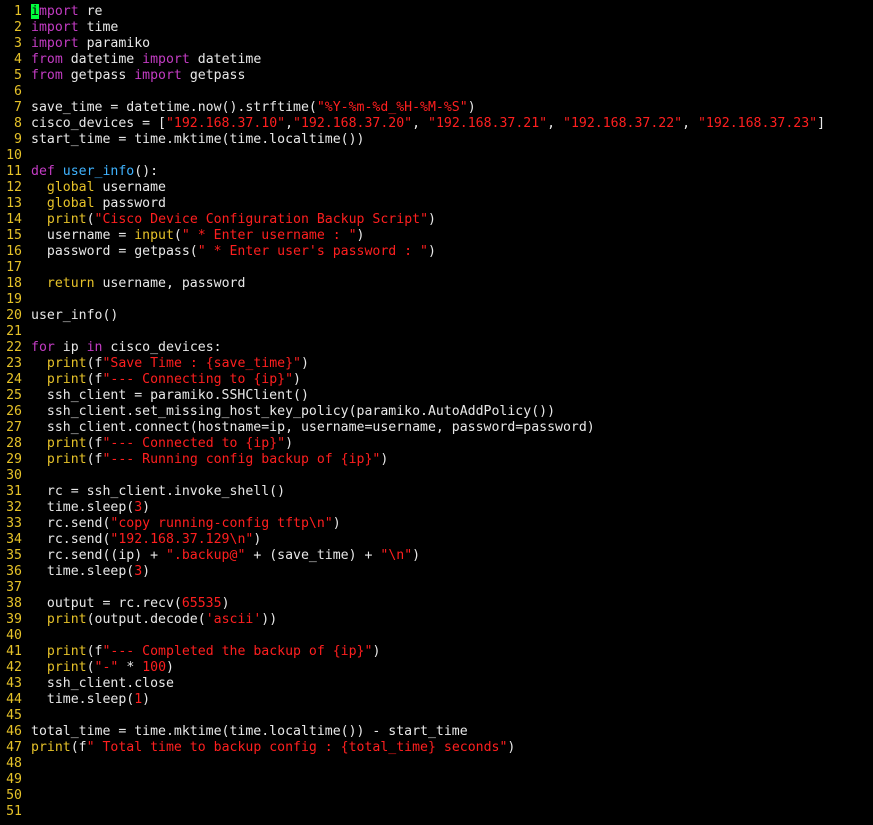 The width and height of the screenshot is (873, 825). What do you see at coordinates (436, 540) in the screenshot?
I see `code-line: 34 rc.send("192.168.37.129\n")` at bounding box center [436, 540].